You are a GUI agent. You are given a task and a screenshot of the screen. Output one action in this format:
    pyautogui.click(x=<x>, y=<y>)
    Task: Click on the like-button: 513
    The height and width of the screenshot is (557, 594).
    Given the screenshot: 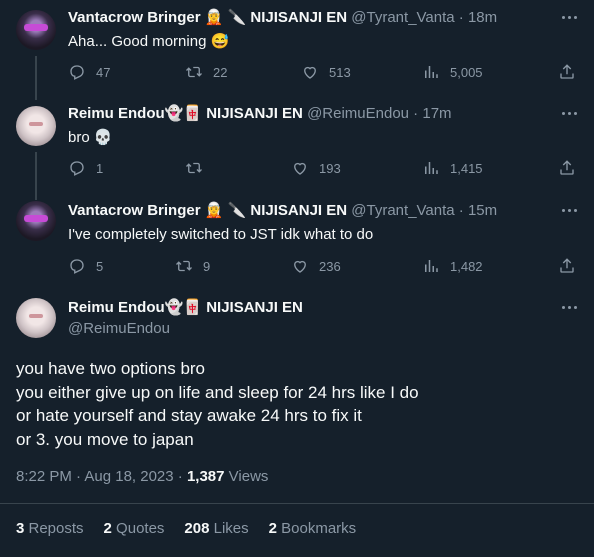 What is the action you would take?
    pyautogui.click(x=326, y=72)
    